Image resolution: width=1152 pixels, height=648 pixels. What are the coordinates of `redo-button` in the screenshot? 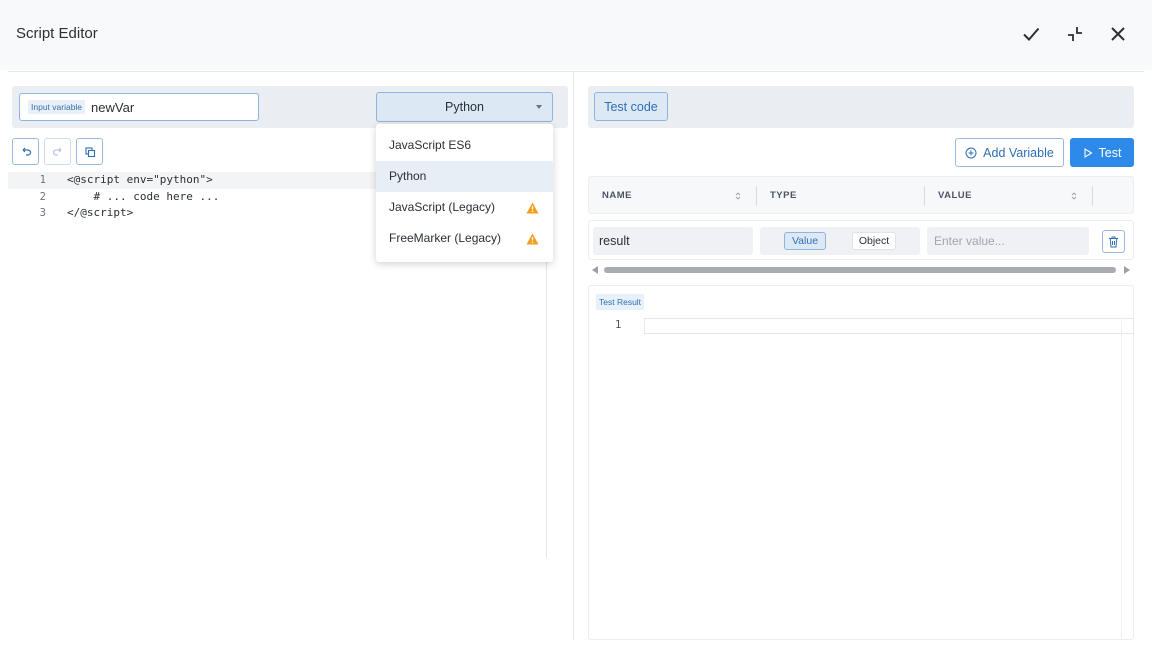 It's located at (57, 151).